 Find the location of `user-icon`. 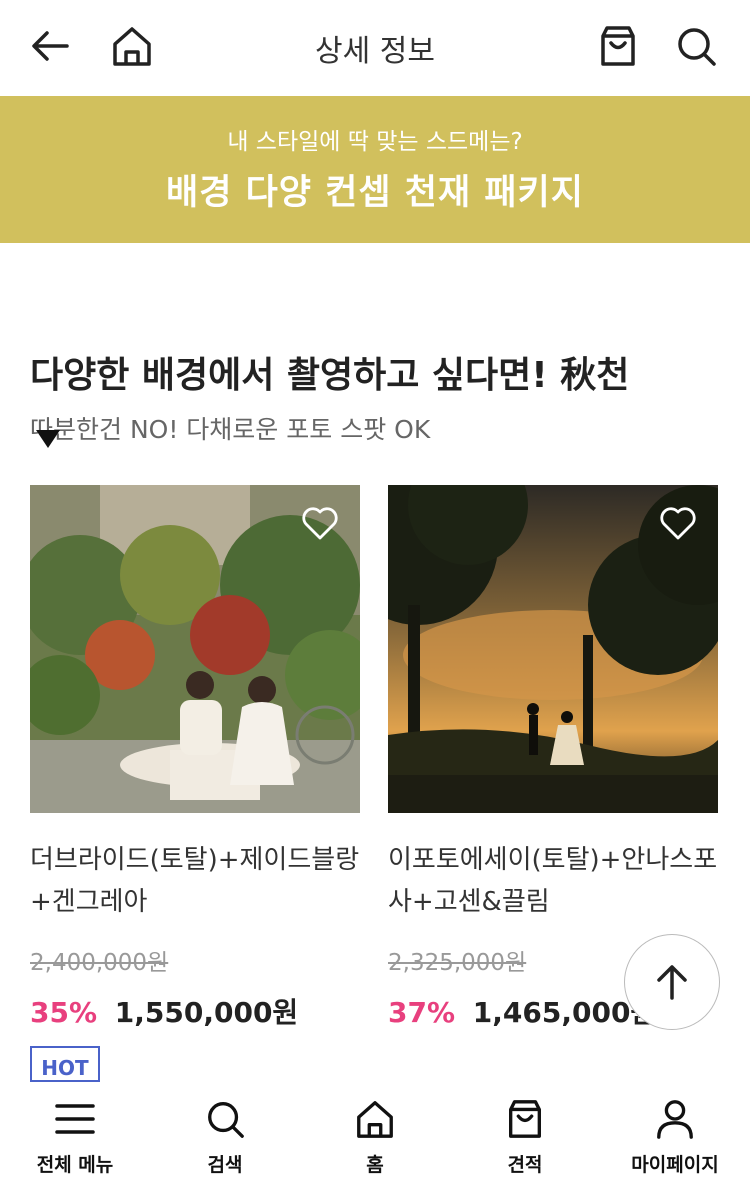

user-icon is located at coordinates (675, 1119).